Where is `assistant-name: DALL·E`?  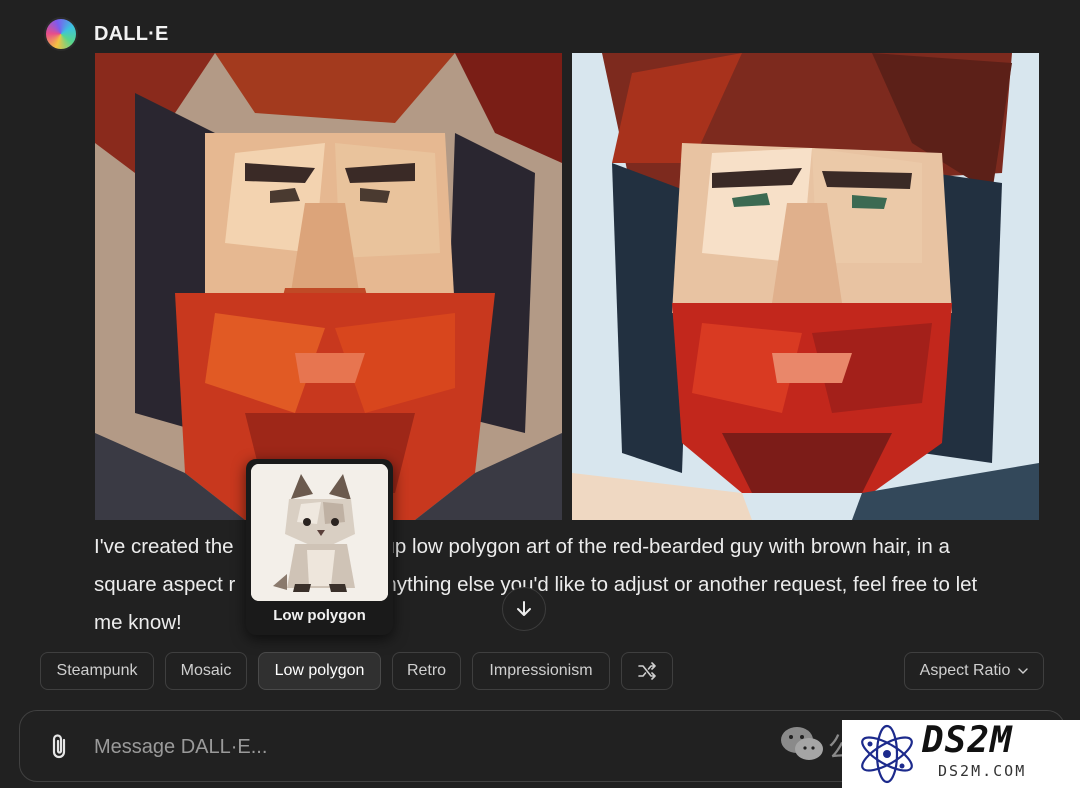 assistant-name: DALL·E is located at coordinates (131, 33).